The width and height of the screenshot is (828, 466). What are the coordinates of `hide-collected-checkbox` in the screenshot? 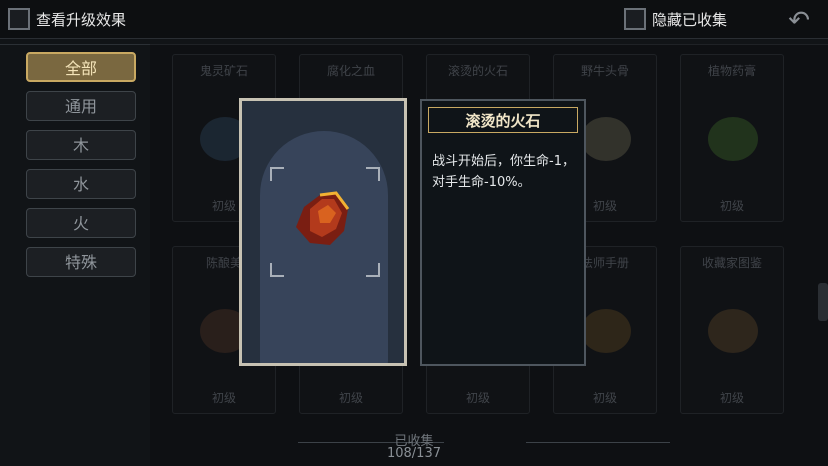 It's located at (635, 19).